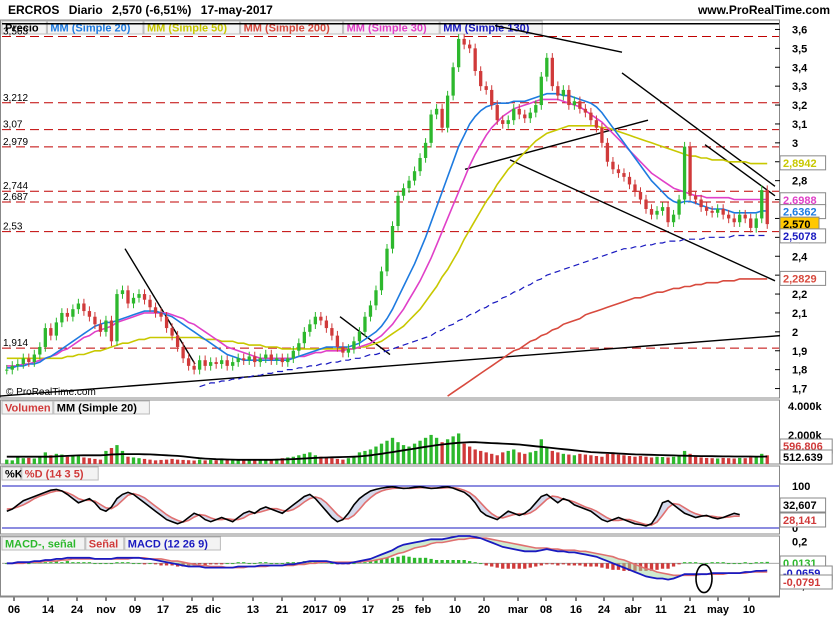 The height and width of the screenshot is (620, 835). What do you see at coordinates (423, 610) in the screenshot?
I see `xtick-label: feb` at bounding box center [423, 610].